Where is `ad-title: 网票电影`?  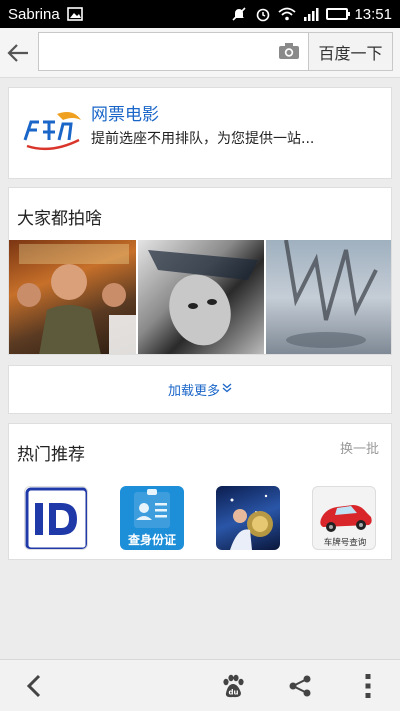
ad-title: 网票电影 is located at coordinates (125, 112).